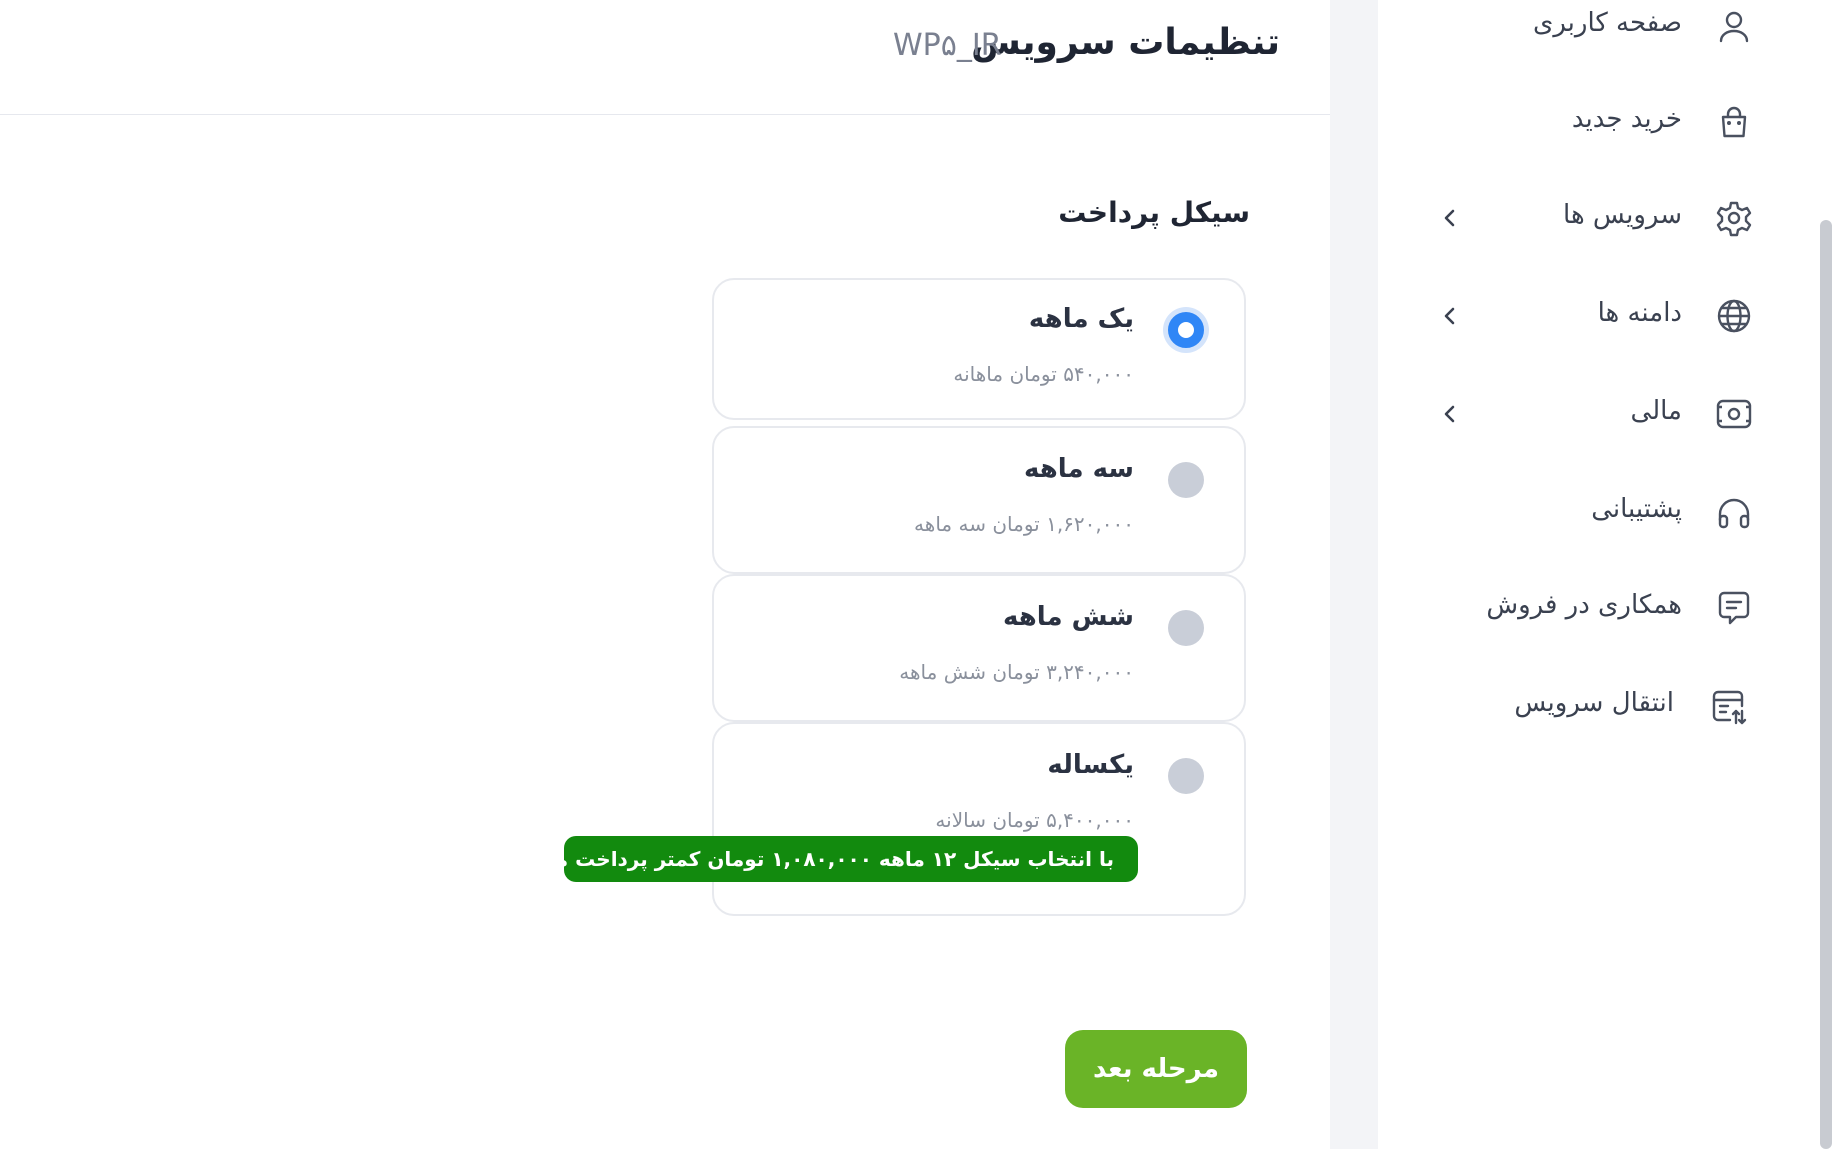 The width and height of the screenshot is (1848, 1149). I want to click on option-price: ۵,۴۰۰,۰۰۰ تومان سالانه, so click(1034, 820).